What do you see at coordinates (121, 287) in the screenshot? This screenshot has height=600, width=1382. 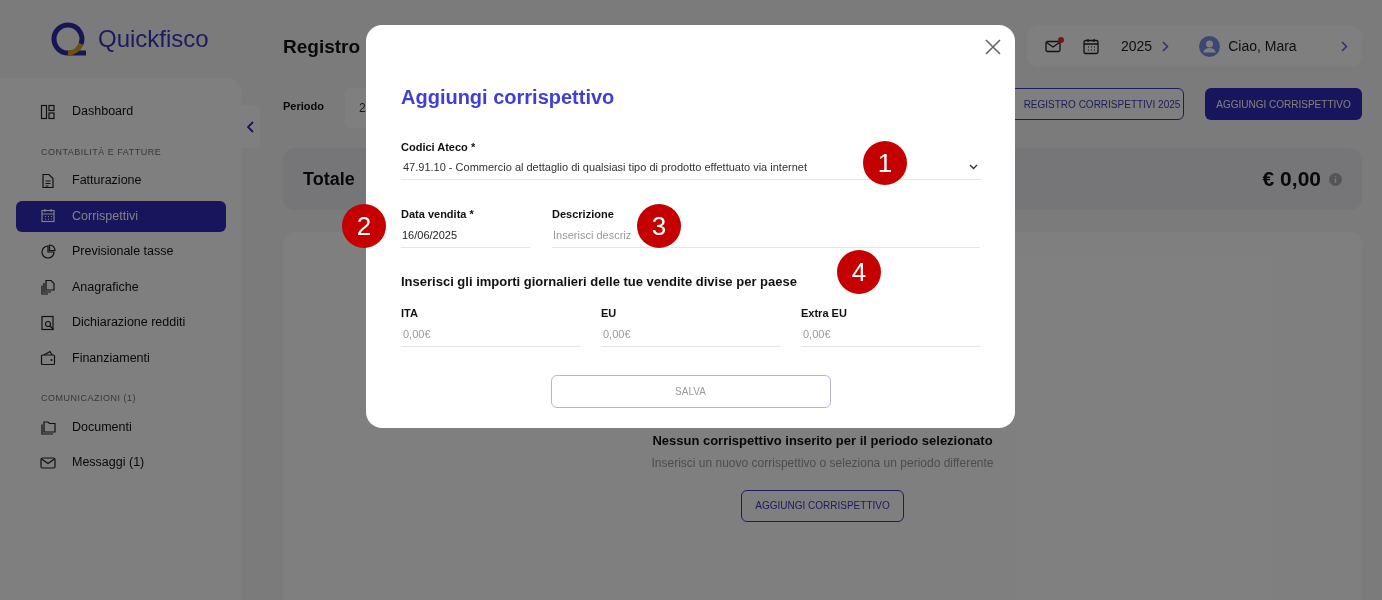 I see `sidebar-item: Anagrafiche` at bounding box center [121, 287].